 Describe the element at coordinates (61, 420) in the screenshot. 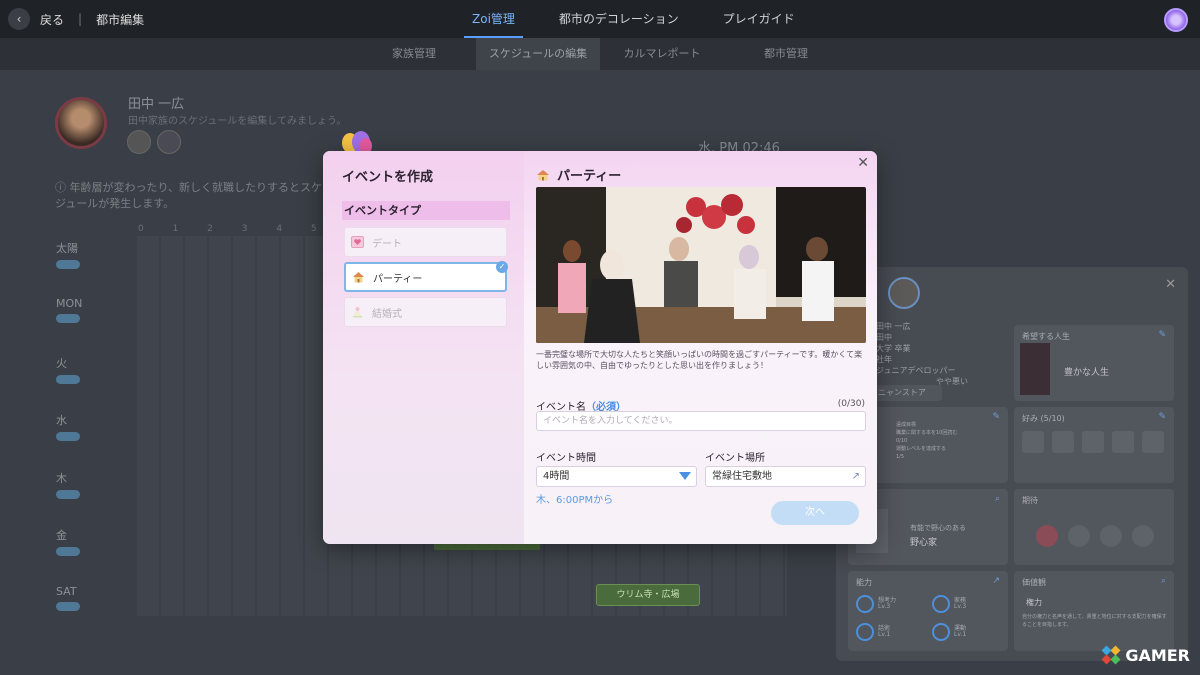

I see `day-label: 水` at that location.